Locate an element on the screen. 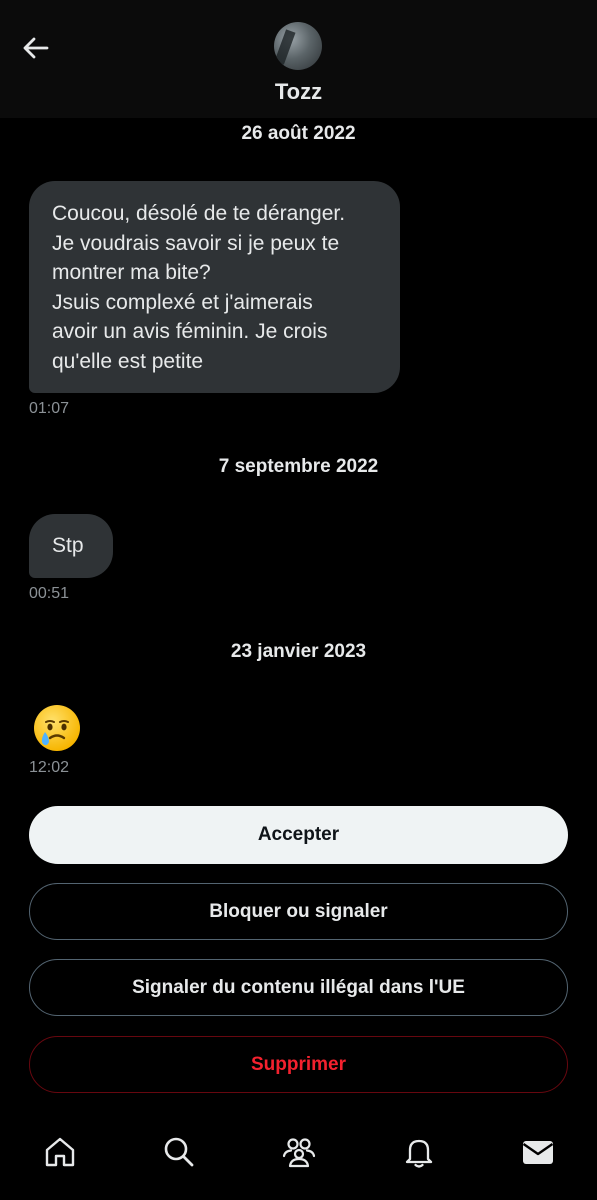  nav-search is located at coordinates (179, 1152).